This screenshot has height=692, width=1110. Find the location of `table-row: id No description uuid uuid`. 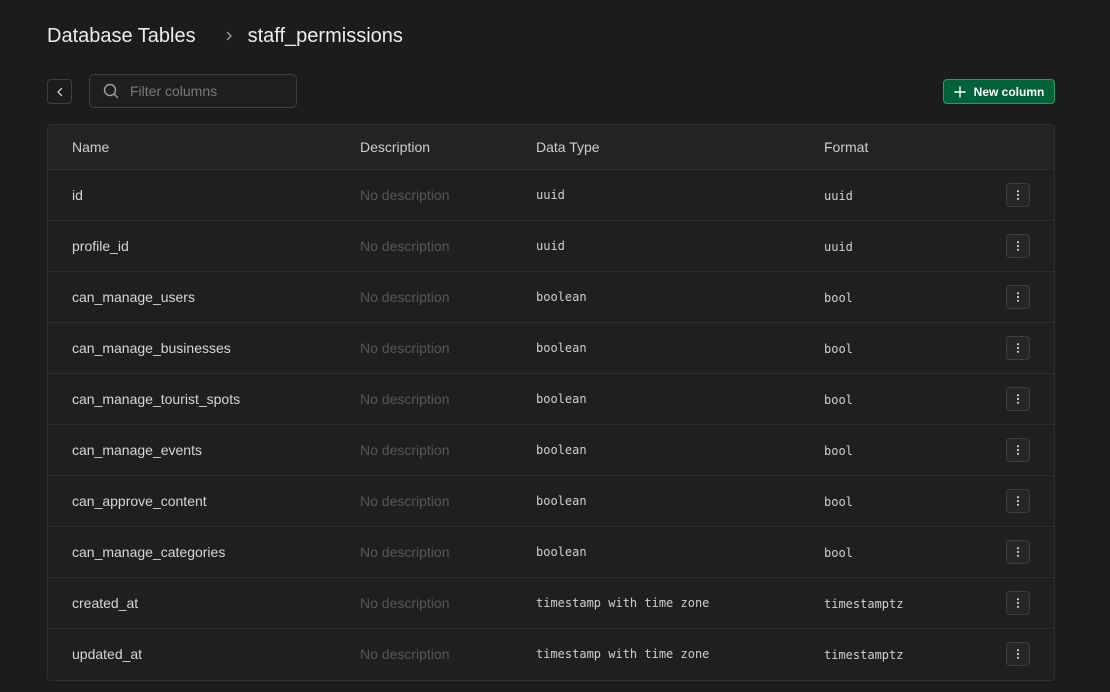

table-row: id No description uuid uuid is located at coordinates (551, 195).